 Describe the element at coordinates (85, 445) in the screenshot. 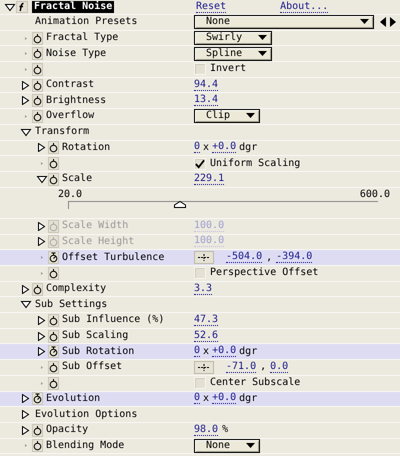

I see `property-name: Blending Mode` at that location.